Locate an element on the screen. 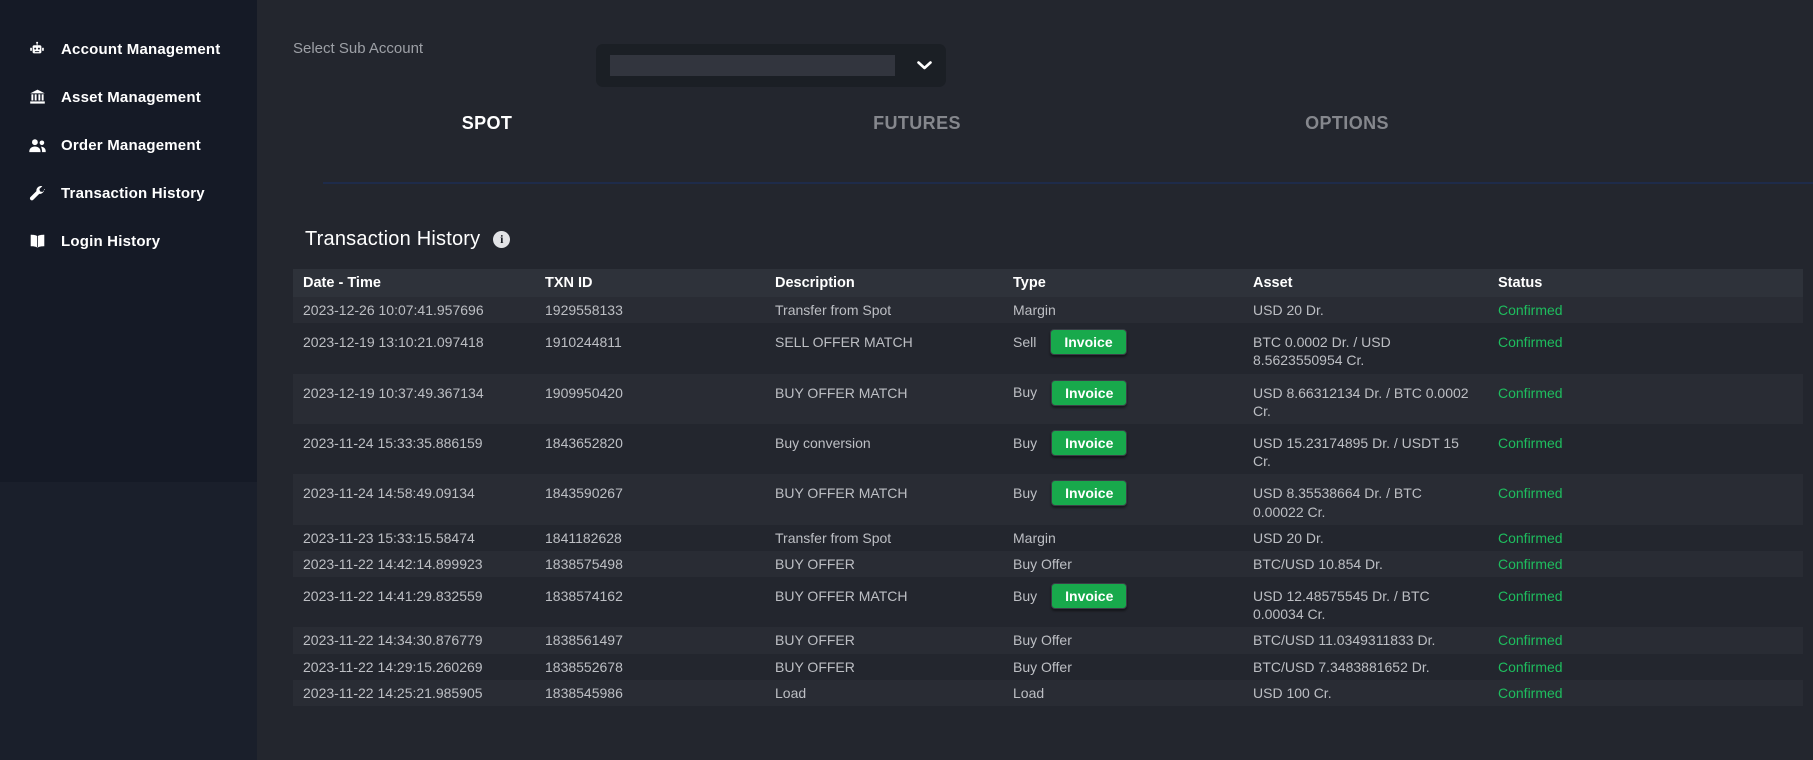 Image resolution: width=1813 pixels, height=760 pixels. cell-asset: BTC 0.0002 Dr. / USD 8.5623550954 Cr. is located at coordinates (1322, 351).